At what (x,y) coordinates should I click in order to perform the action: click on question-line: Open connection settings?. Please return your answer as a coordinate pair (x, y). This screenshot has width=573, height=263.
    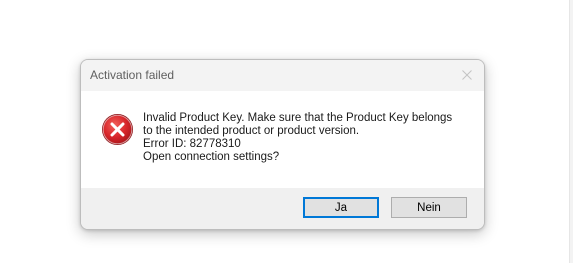
    Looking at the image, I should click on (211, 157).